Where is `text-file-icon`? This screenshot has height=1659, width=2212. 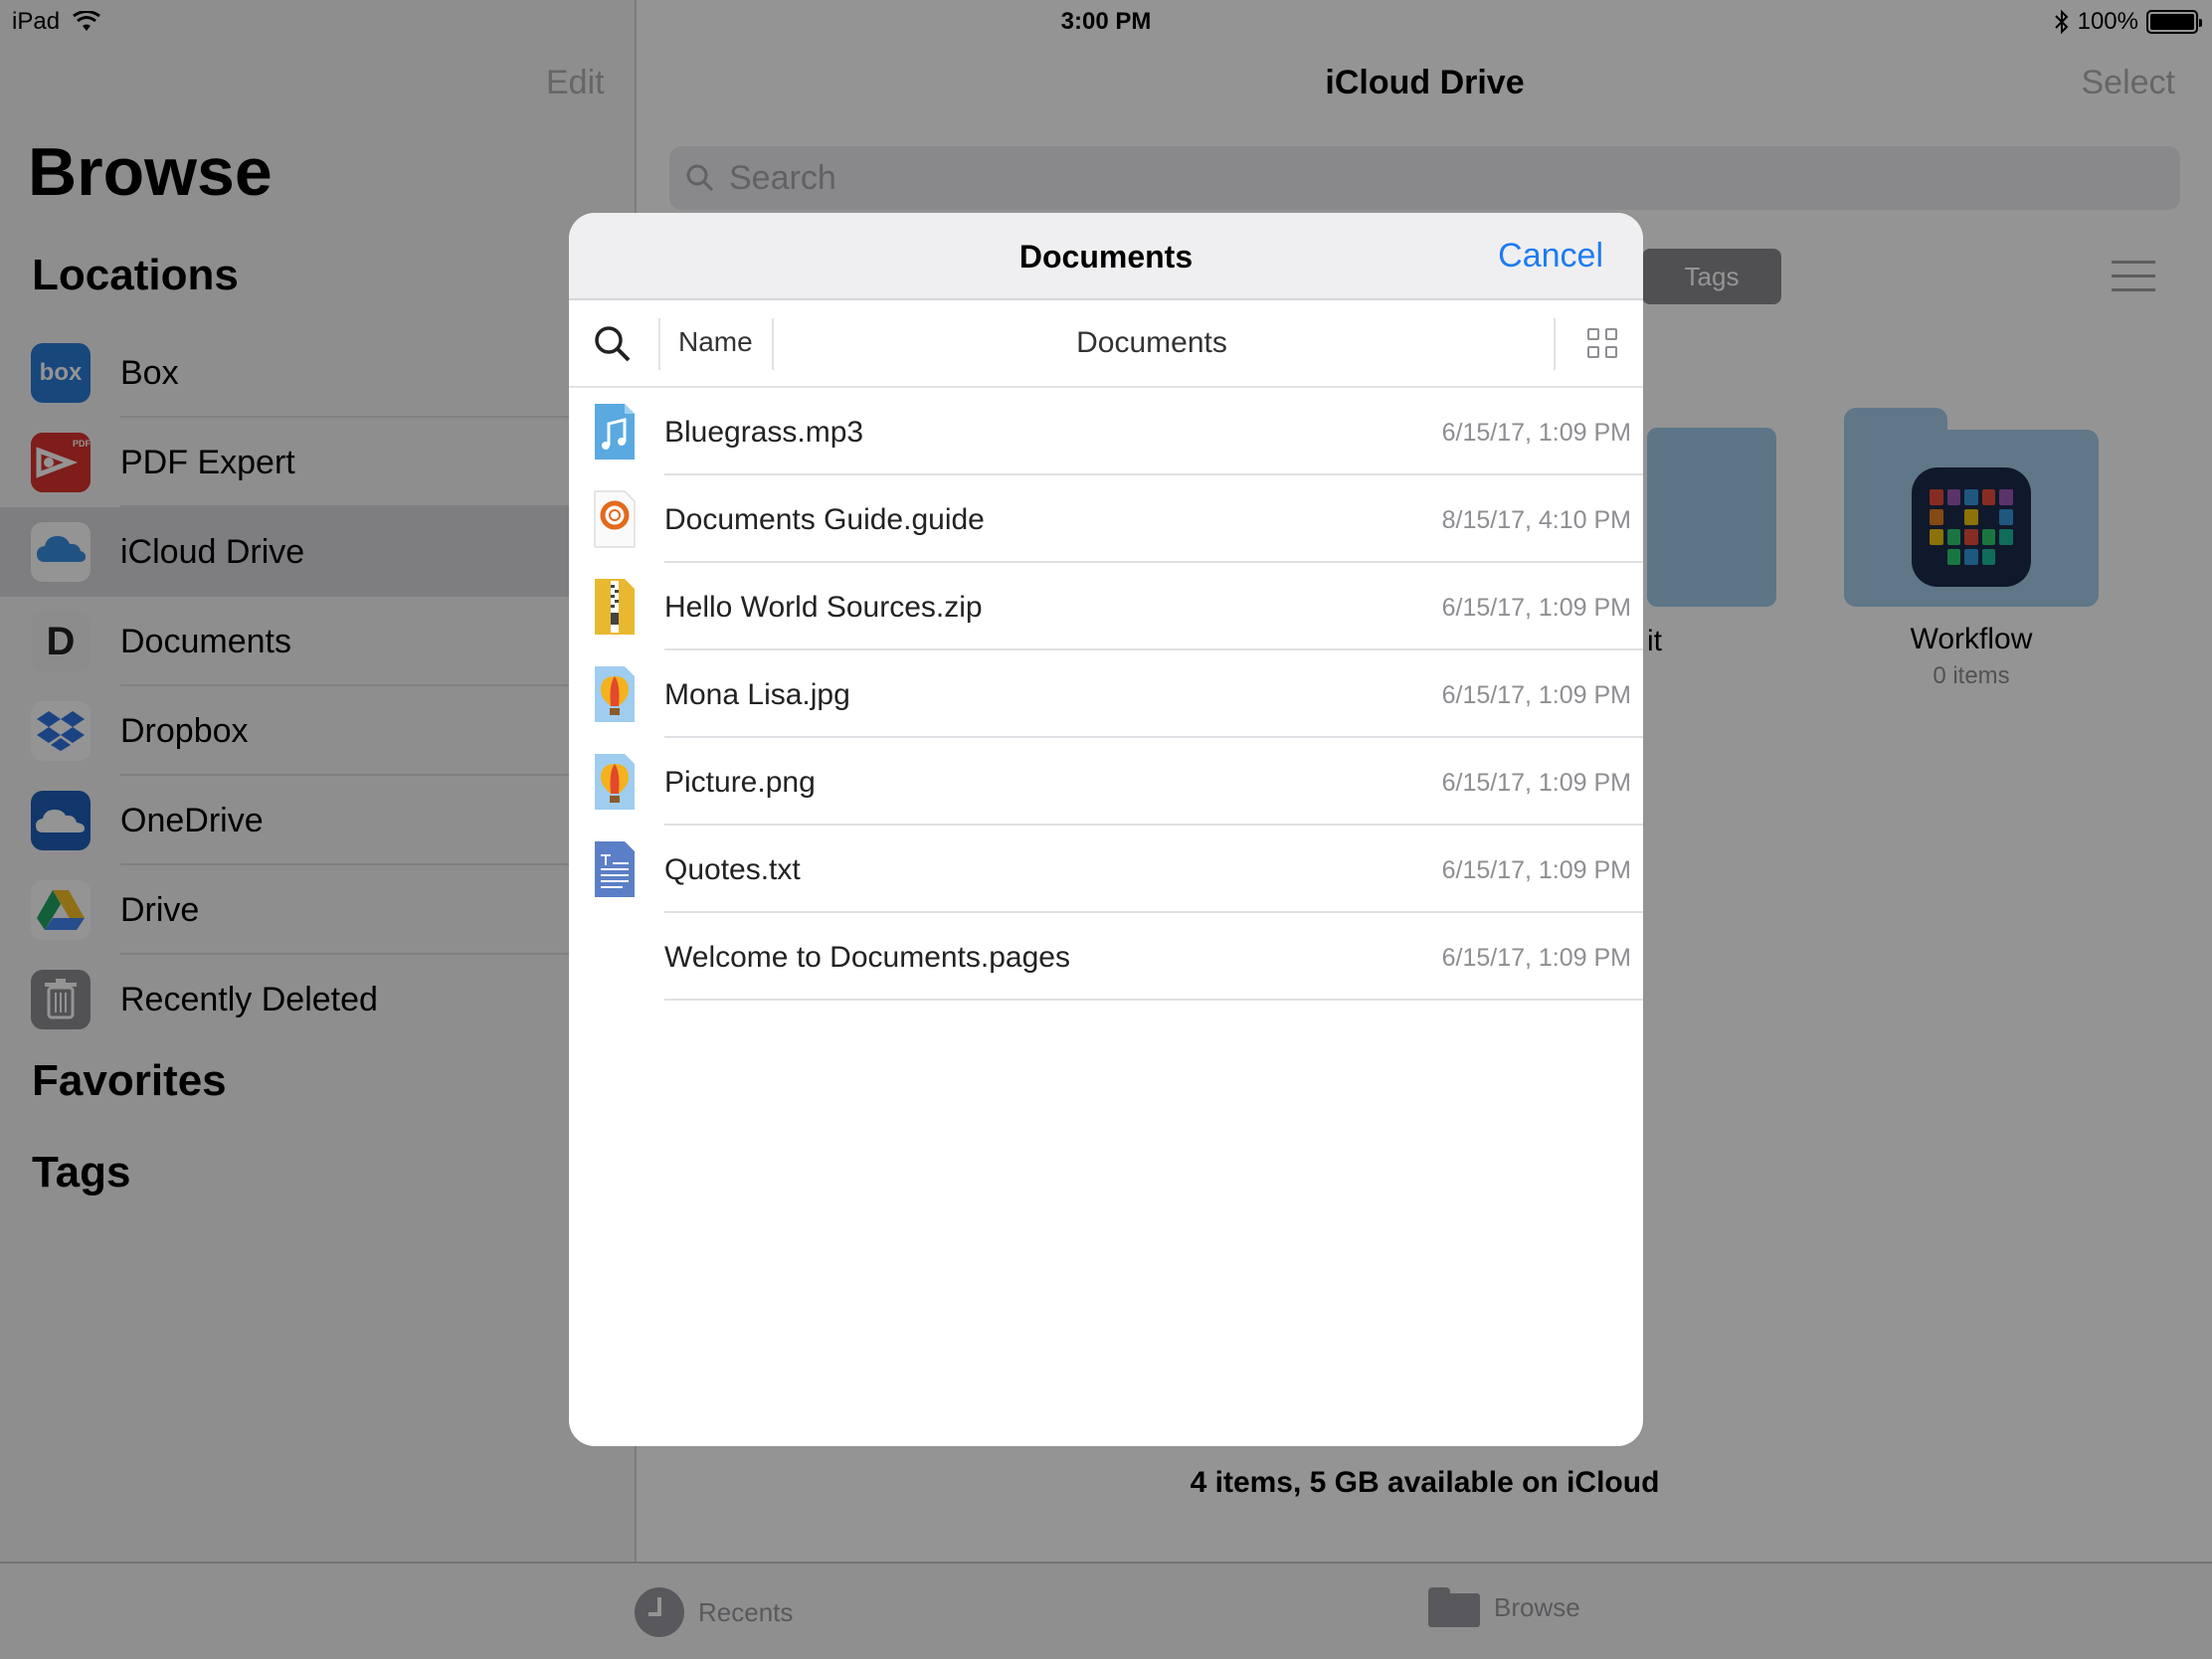 text-file-icon is located at coordinates (615, 869).